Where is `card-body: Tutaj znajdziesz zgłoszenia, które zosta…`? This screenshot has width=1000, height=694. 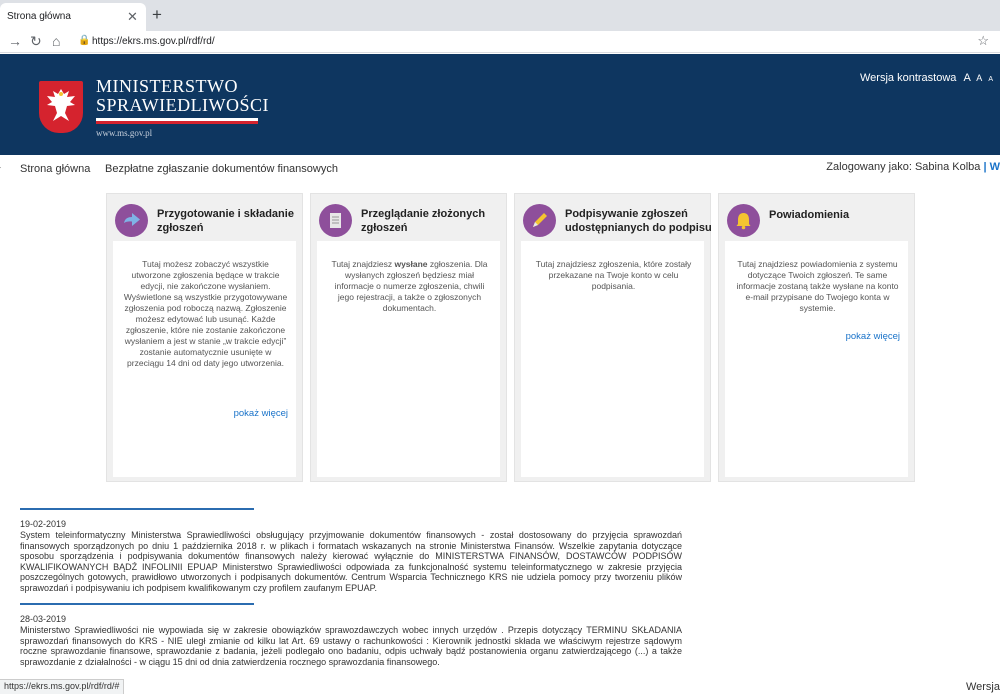
card-body: Tutaj znajdziesz zgłoszenia, które zosta… is located at coordinates (612, 359).